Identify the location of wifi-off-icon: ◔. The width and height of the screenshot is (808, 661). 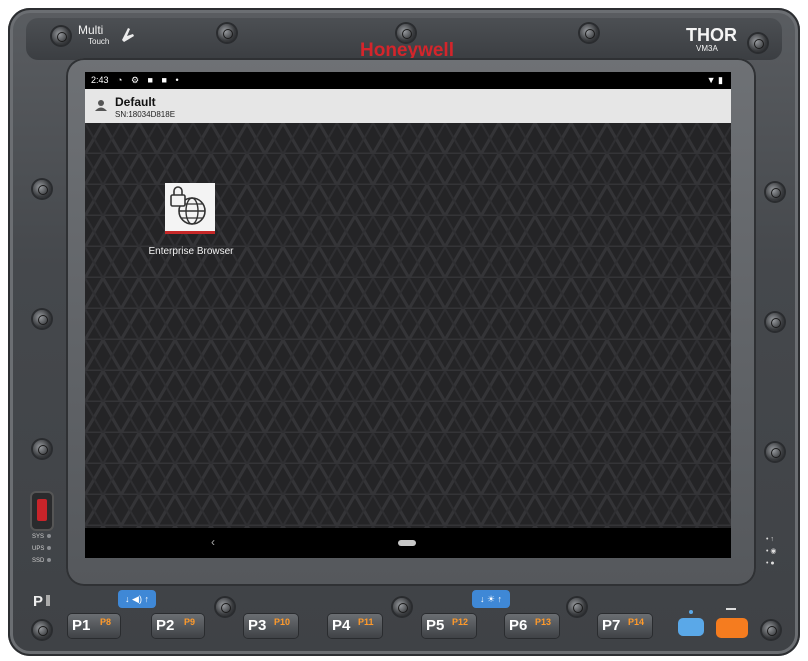
(121, 80).